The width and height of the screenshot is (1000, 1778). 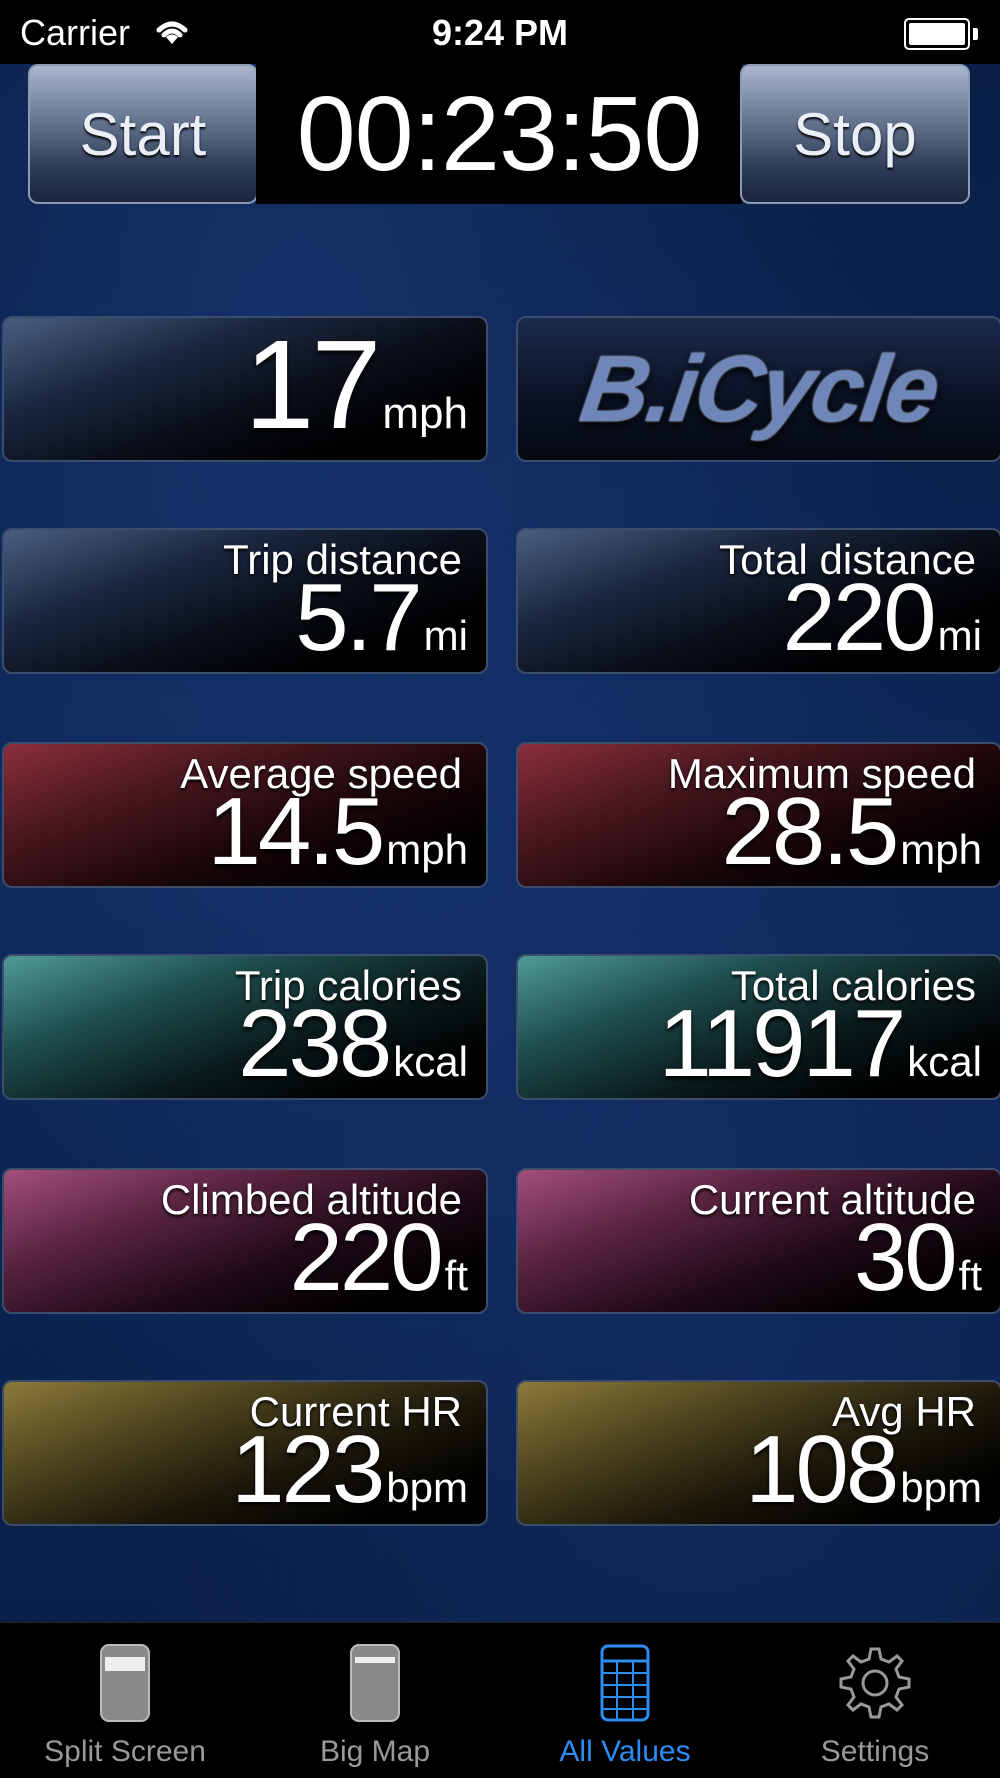 I want to click on start-button: Start, so click(x=143, y=134).